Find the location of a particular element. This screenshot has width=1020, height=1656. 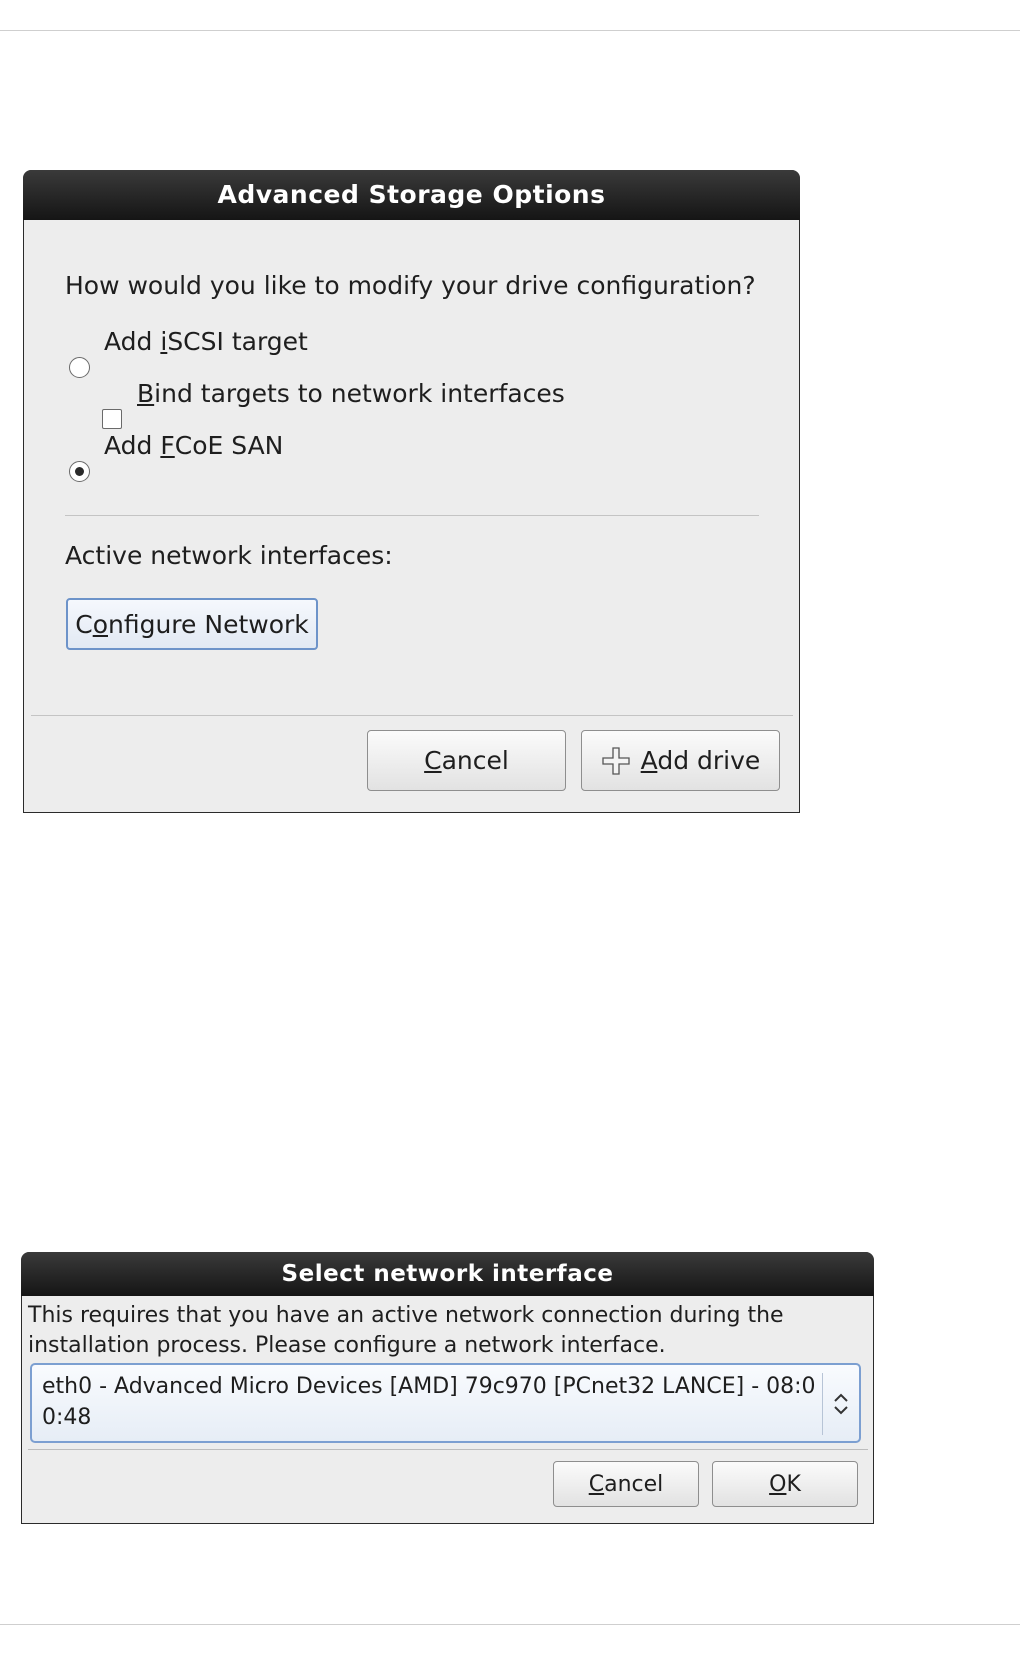

bind-targets-label: Bind targets to network interfaces is located at coordinates (351, 393).